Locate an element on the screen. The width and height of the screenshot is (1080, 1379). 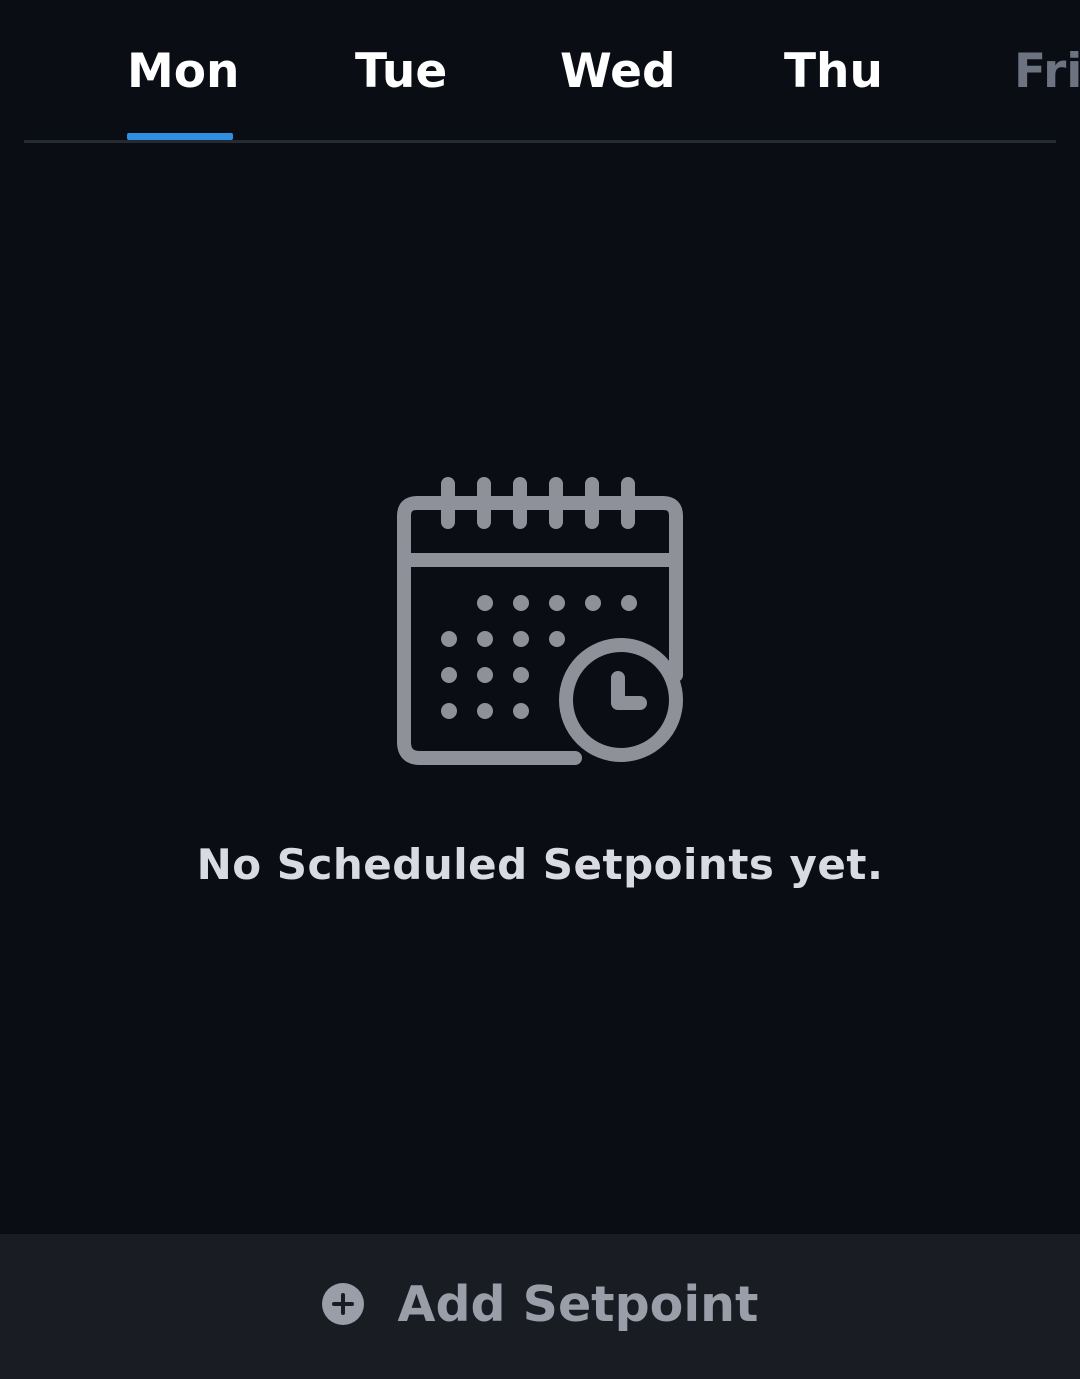
add-setpoint-button: Add Setpoint is located at coordinates (540, 1306).